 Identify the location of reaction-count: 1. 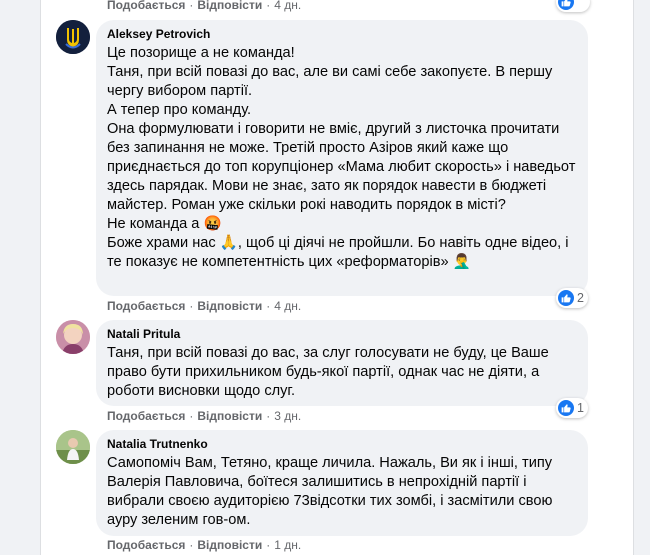
(580, 408).